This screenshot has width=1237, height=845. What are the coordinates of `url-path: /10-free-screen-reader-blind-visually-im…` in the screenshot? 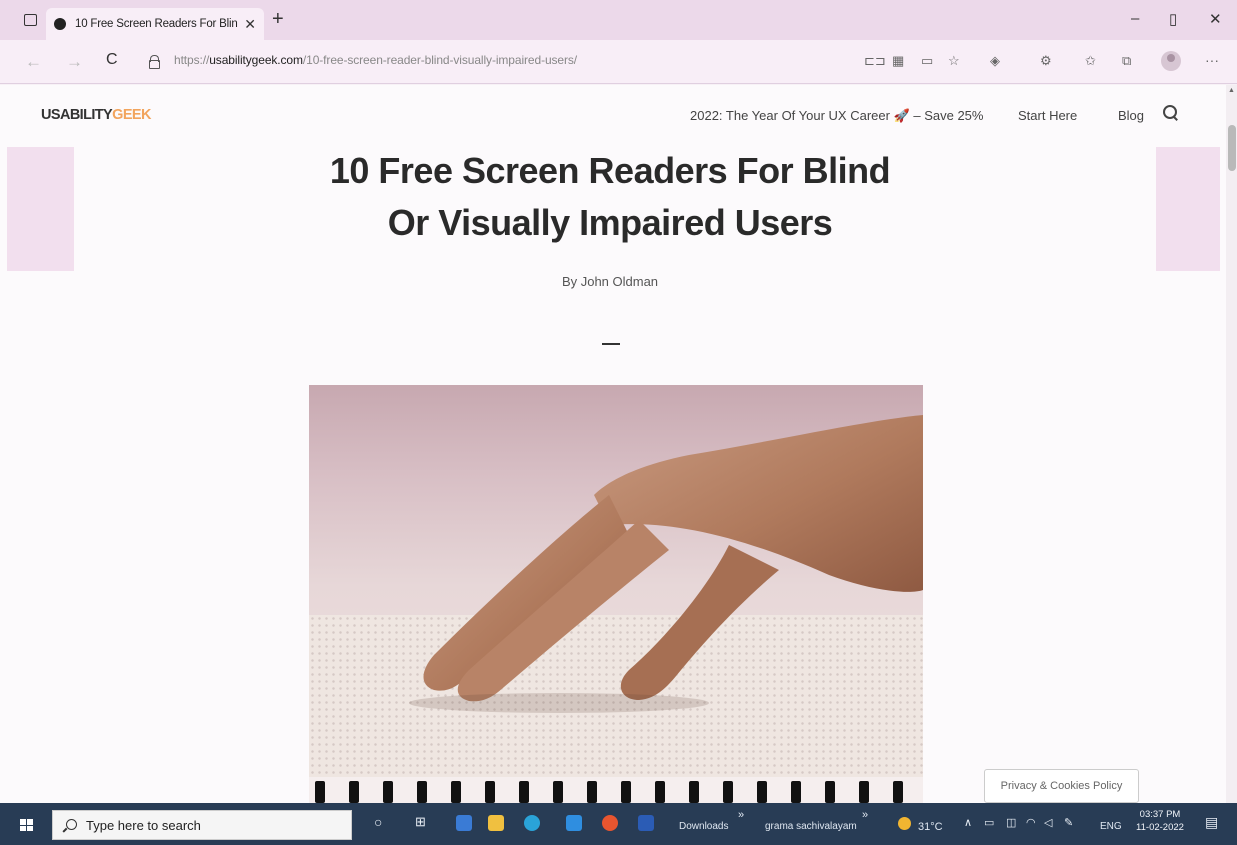 It's located at (440, 60).